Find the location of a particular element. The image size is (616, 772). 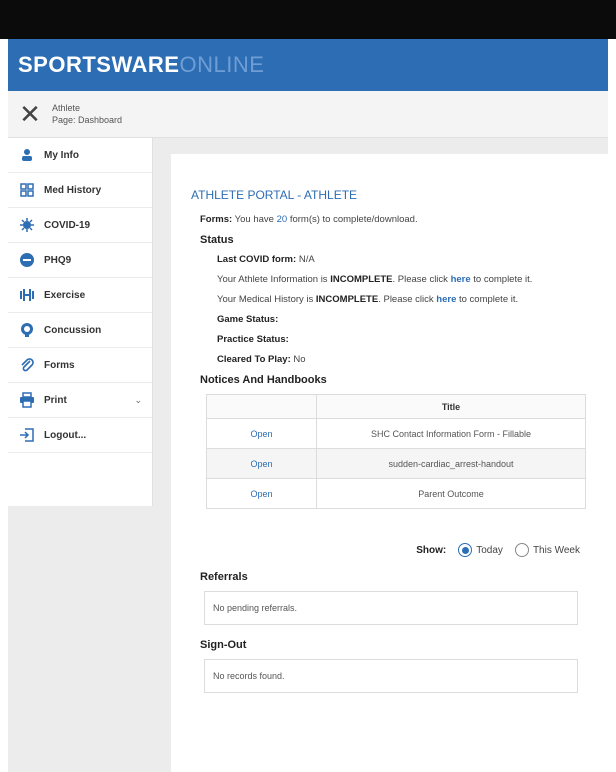

table-header-row: Title is located at coordinates (396, 406).